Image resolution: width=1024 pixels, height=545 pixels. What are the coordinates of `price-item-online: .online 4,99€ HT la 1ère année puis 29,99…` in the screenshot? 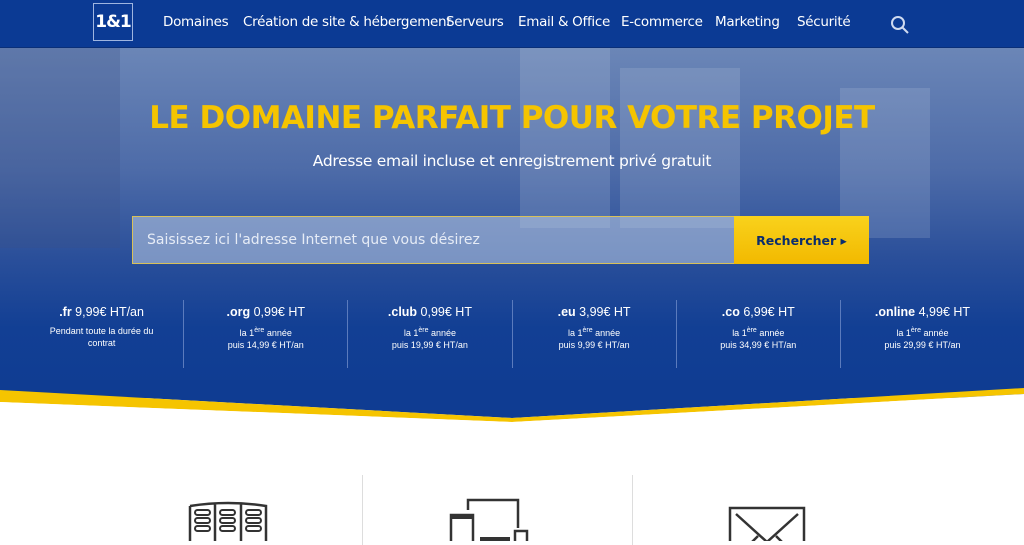 It's located at (921, 334).